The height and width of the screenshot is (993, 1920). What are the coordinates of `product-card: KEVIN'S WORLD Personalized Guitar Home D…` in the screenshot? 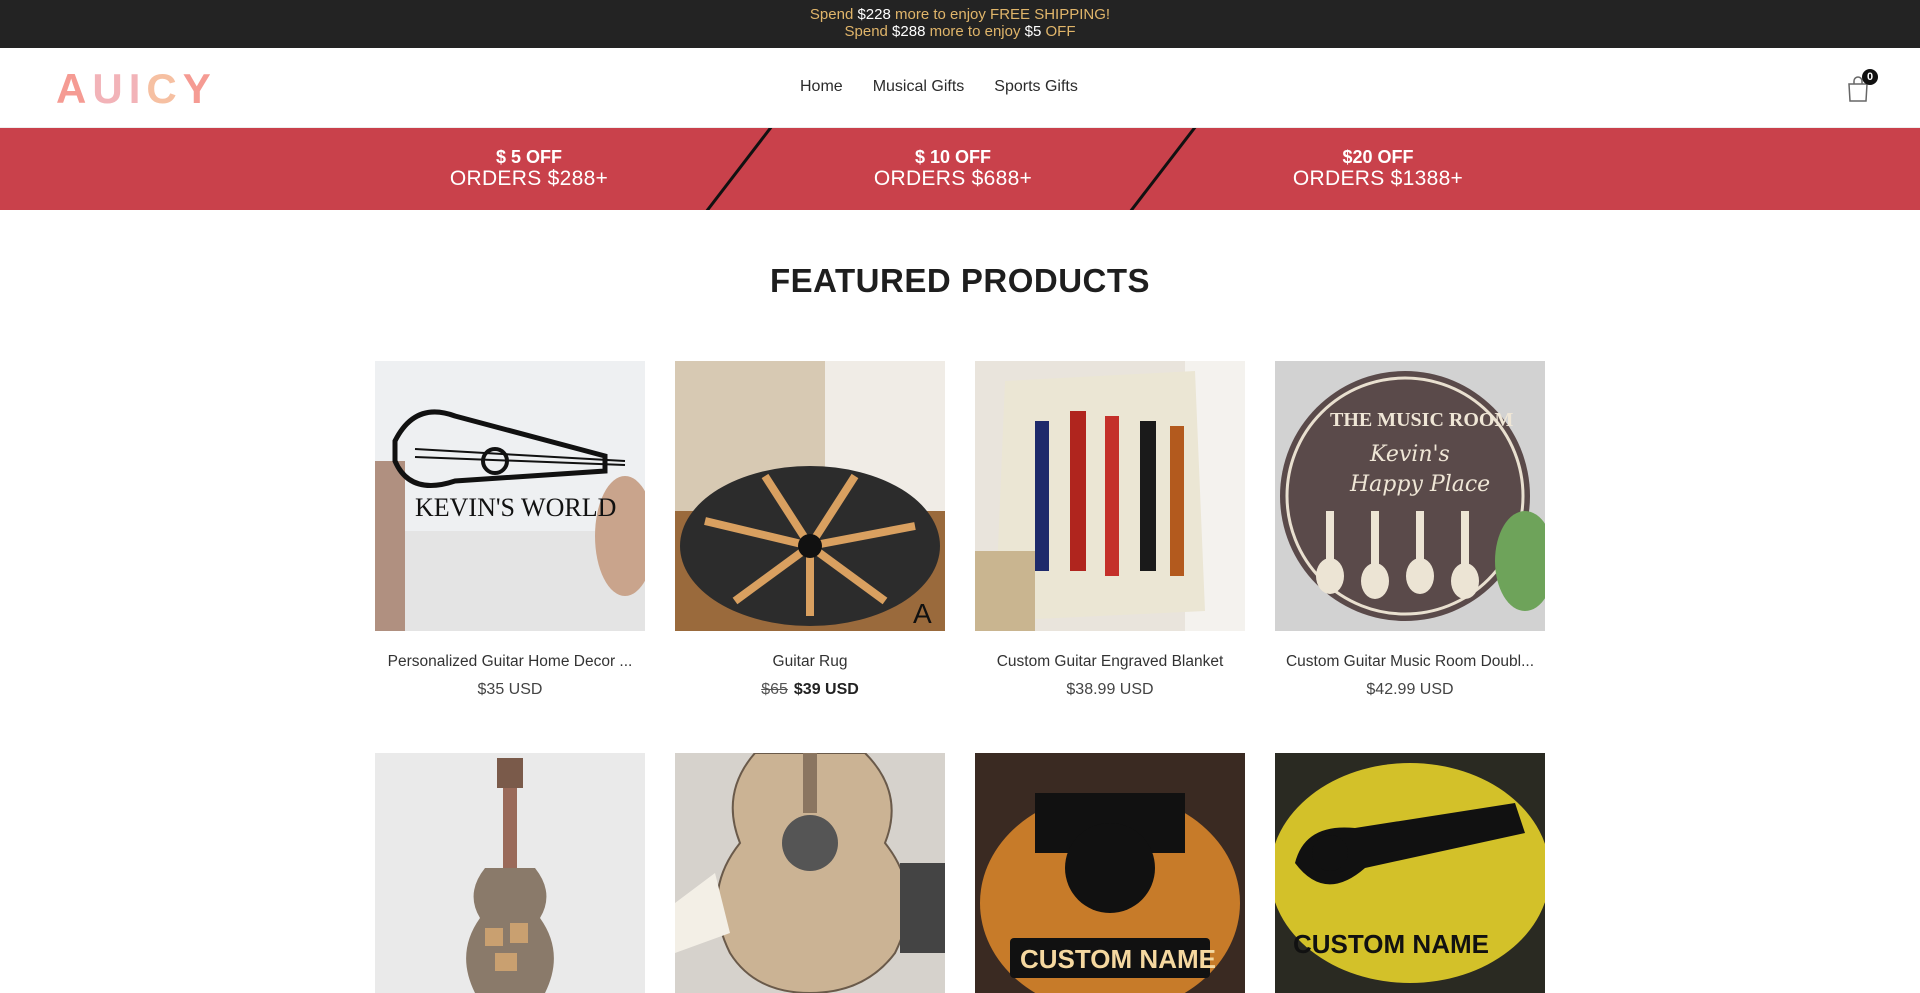 It's located at (510, 530).